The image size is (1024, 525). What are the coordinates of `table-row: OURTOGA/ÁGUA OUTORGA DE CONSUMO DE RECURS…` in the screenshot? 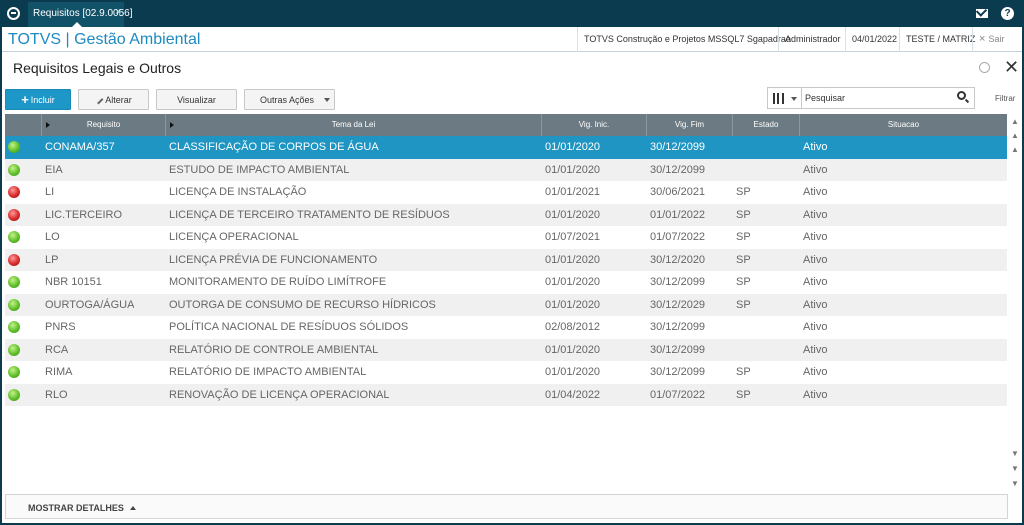 It's located at (506, 304).